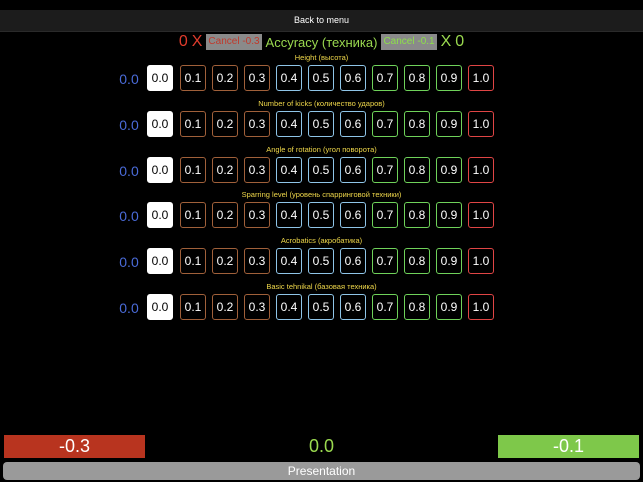 The height and width of the screenshot is (482, 643). What do you see at coordinates (321, 471) in the screenshot?
I see `presentation-button: Presentation` at bounding box center [321, 471].